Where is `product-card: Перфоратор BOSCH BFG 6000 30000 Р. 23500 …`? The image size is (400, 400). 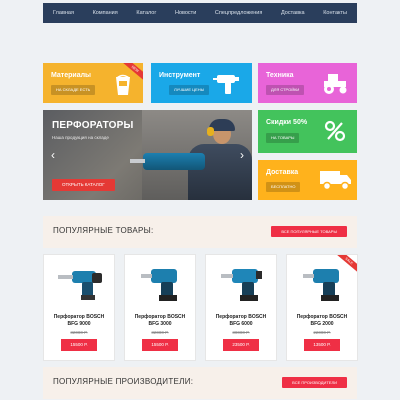 product-card: Перфоратор BOSCH BFG 6000 30000 Р. 23500 … is located at coordinates (241, 307).